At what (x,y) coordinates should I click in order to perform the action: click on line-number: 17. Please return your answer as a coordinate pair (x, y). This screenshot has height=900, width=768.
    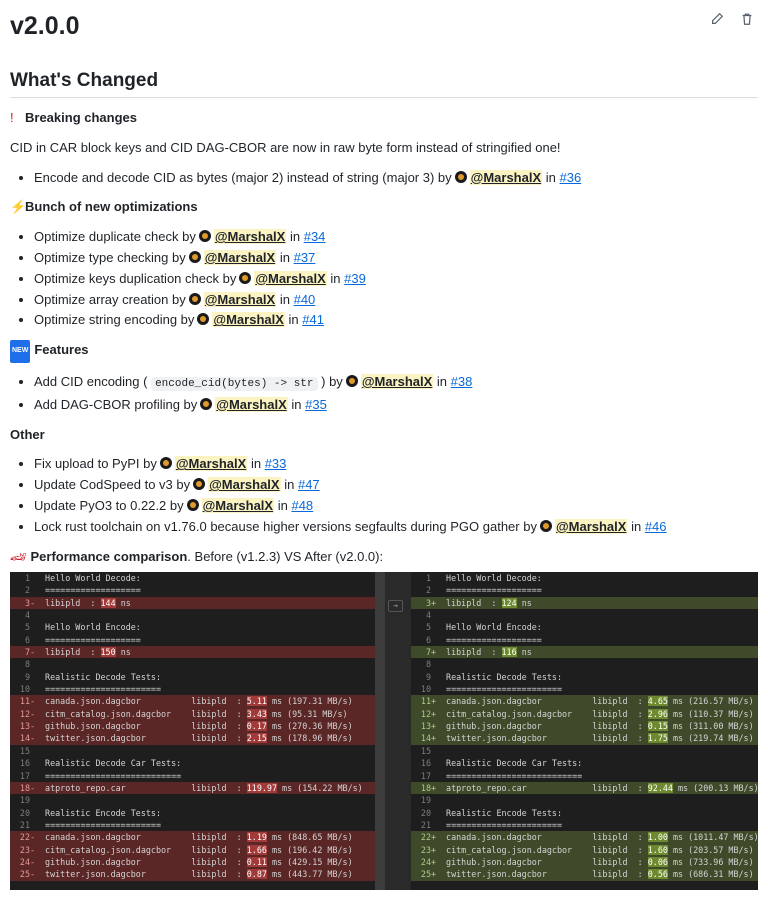
    Looking at the image, I should click on (425, 775).